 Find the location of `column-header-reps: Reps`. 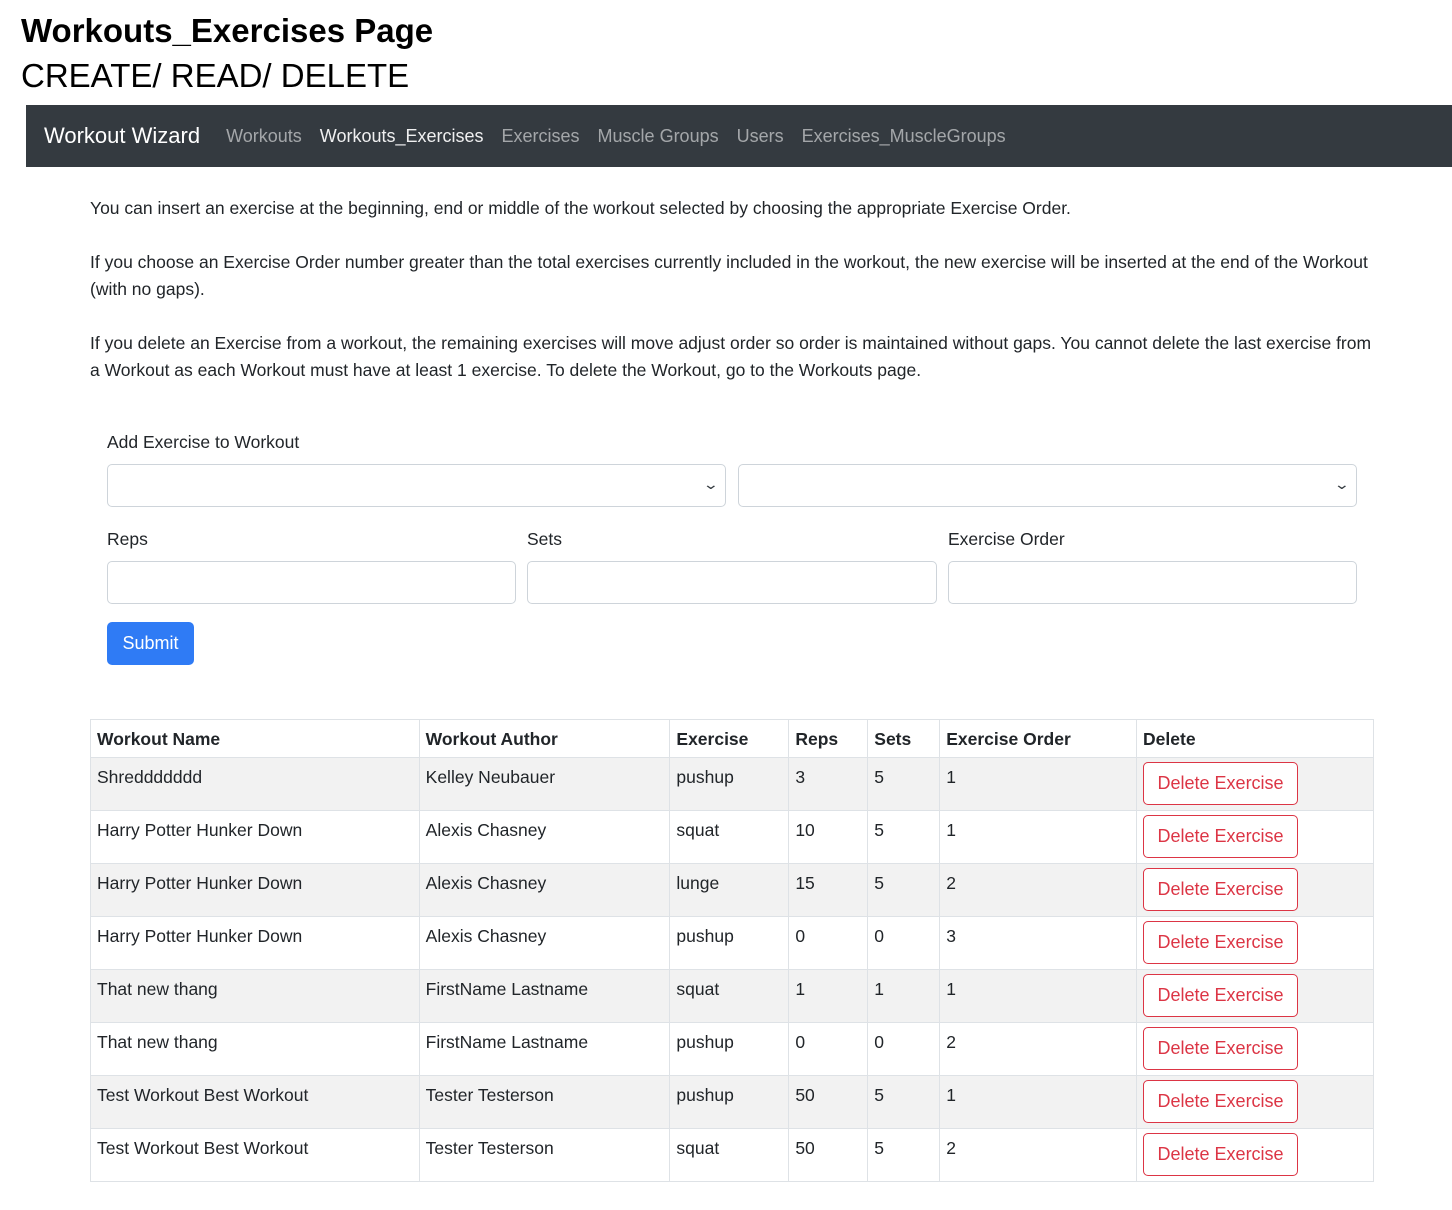

column-header-reps: Reps is located at coordinates (828, 738).